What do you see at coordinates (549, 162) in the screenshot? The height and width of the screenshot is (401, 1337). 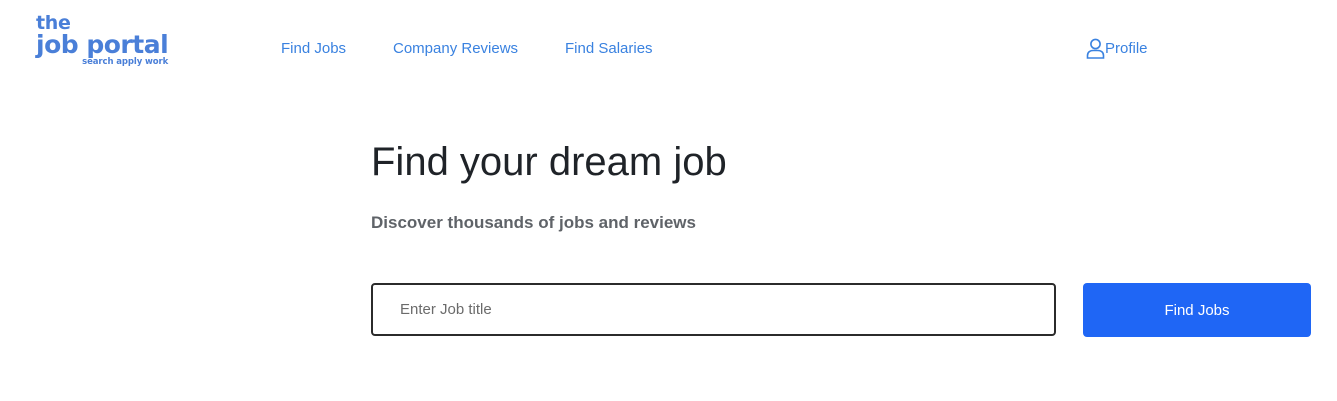 I see `hero-title: Find your dream job` at bounding box center [549, 162].